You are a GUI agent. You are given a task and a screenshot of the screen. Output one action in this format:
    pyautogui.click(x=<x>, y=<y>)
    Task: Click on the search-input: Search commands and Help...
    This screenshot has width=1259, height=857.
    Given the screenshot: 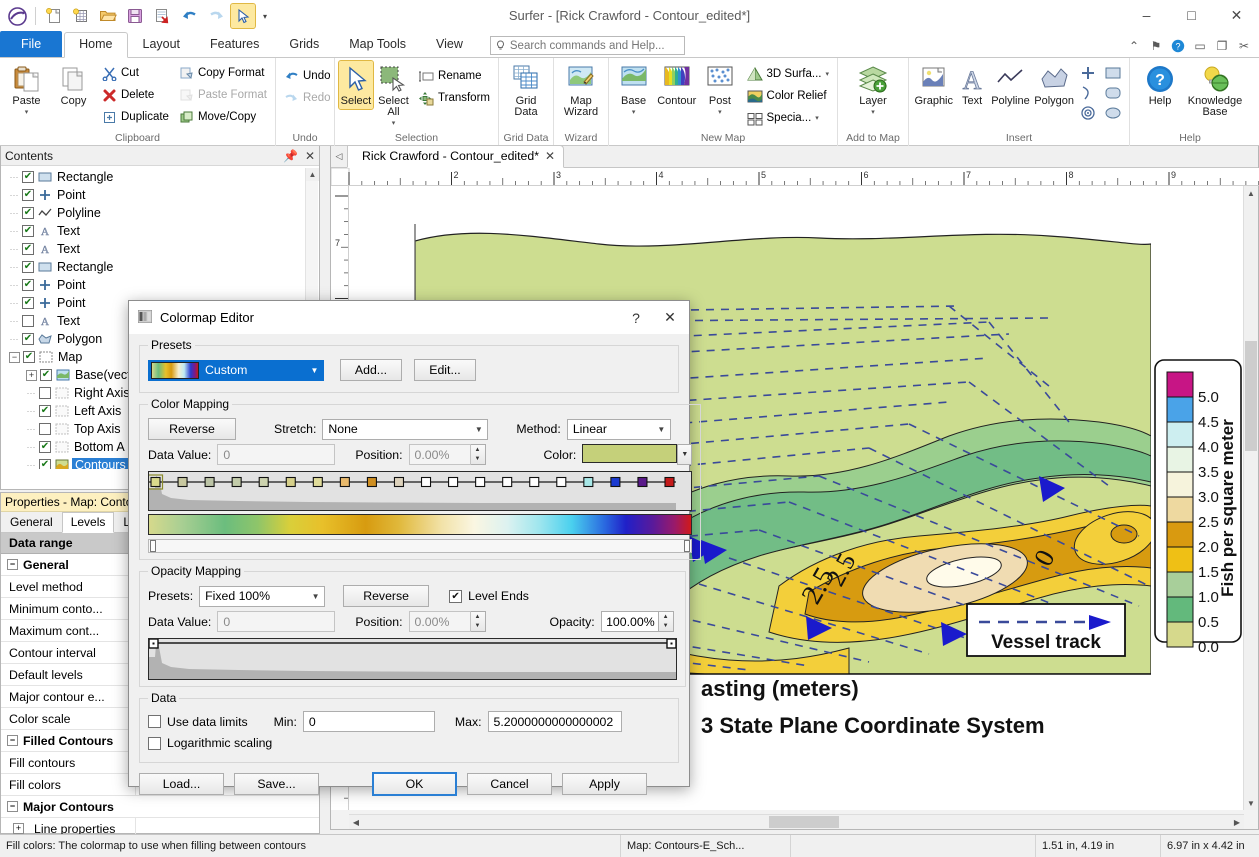 What is the action you would take?
    pyautogui.click(x=587, y=45)
    